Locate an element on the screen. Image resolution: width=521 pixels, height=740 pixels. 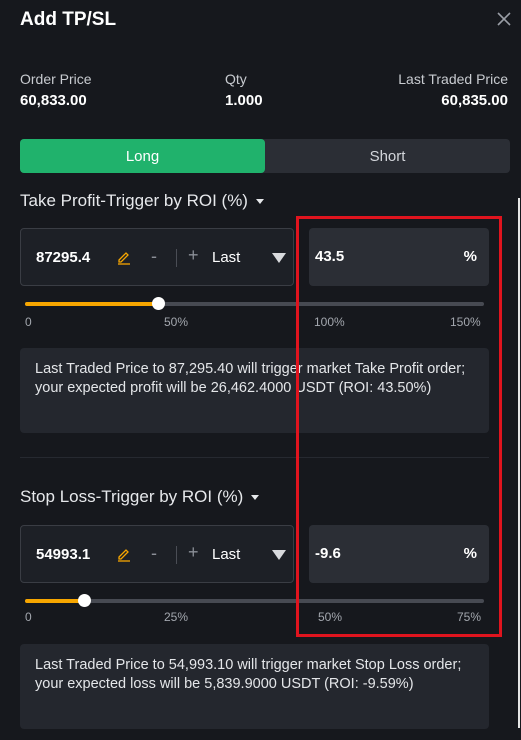
stop-loss-price-value: 54993.1 is located at coordinates (63, 554).